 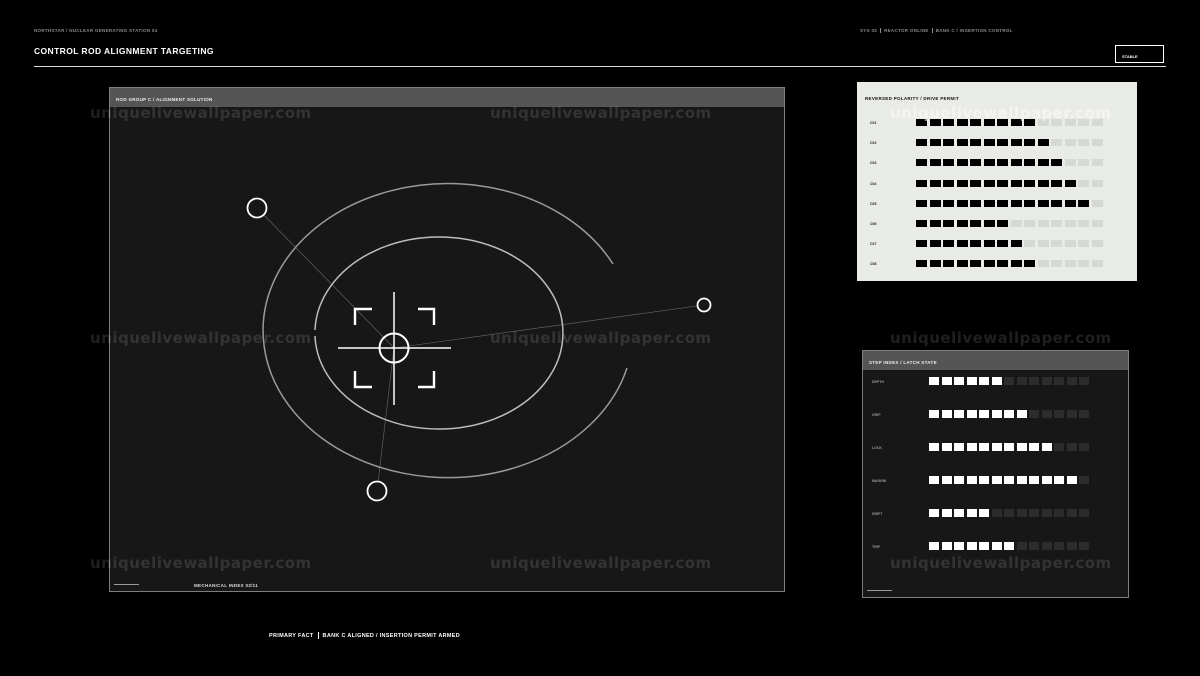 What do you see at coordinates (876, 415) in the screenshot?
I see `gauge-row-label: GRIP` at bounding box center [876, 415].